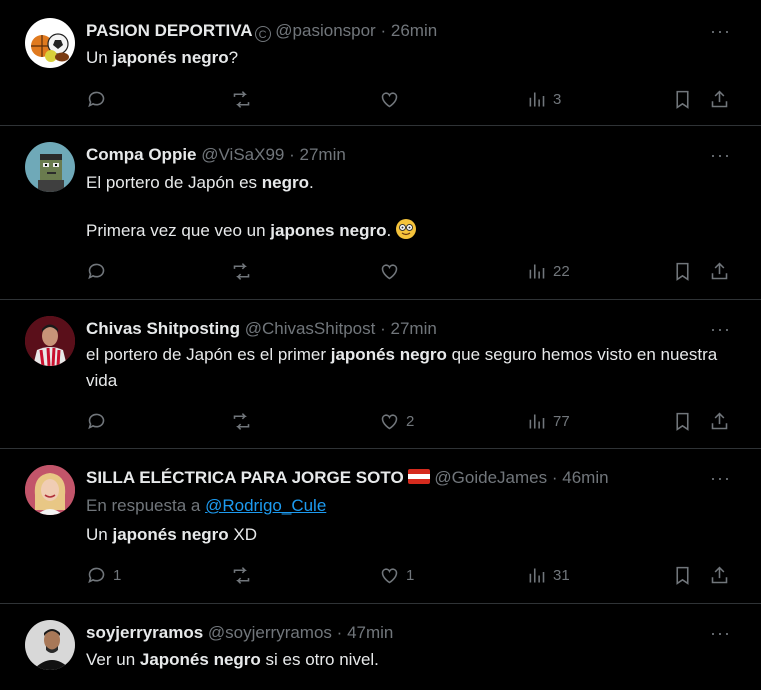 This screenshot has height=690, width=761. I want to click on copyright-badge-icon: C, so click(262, 34).